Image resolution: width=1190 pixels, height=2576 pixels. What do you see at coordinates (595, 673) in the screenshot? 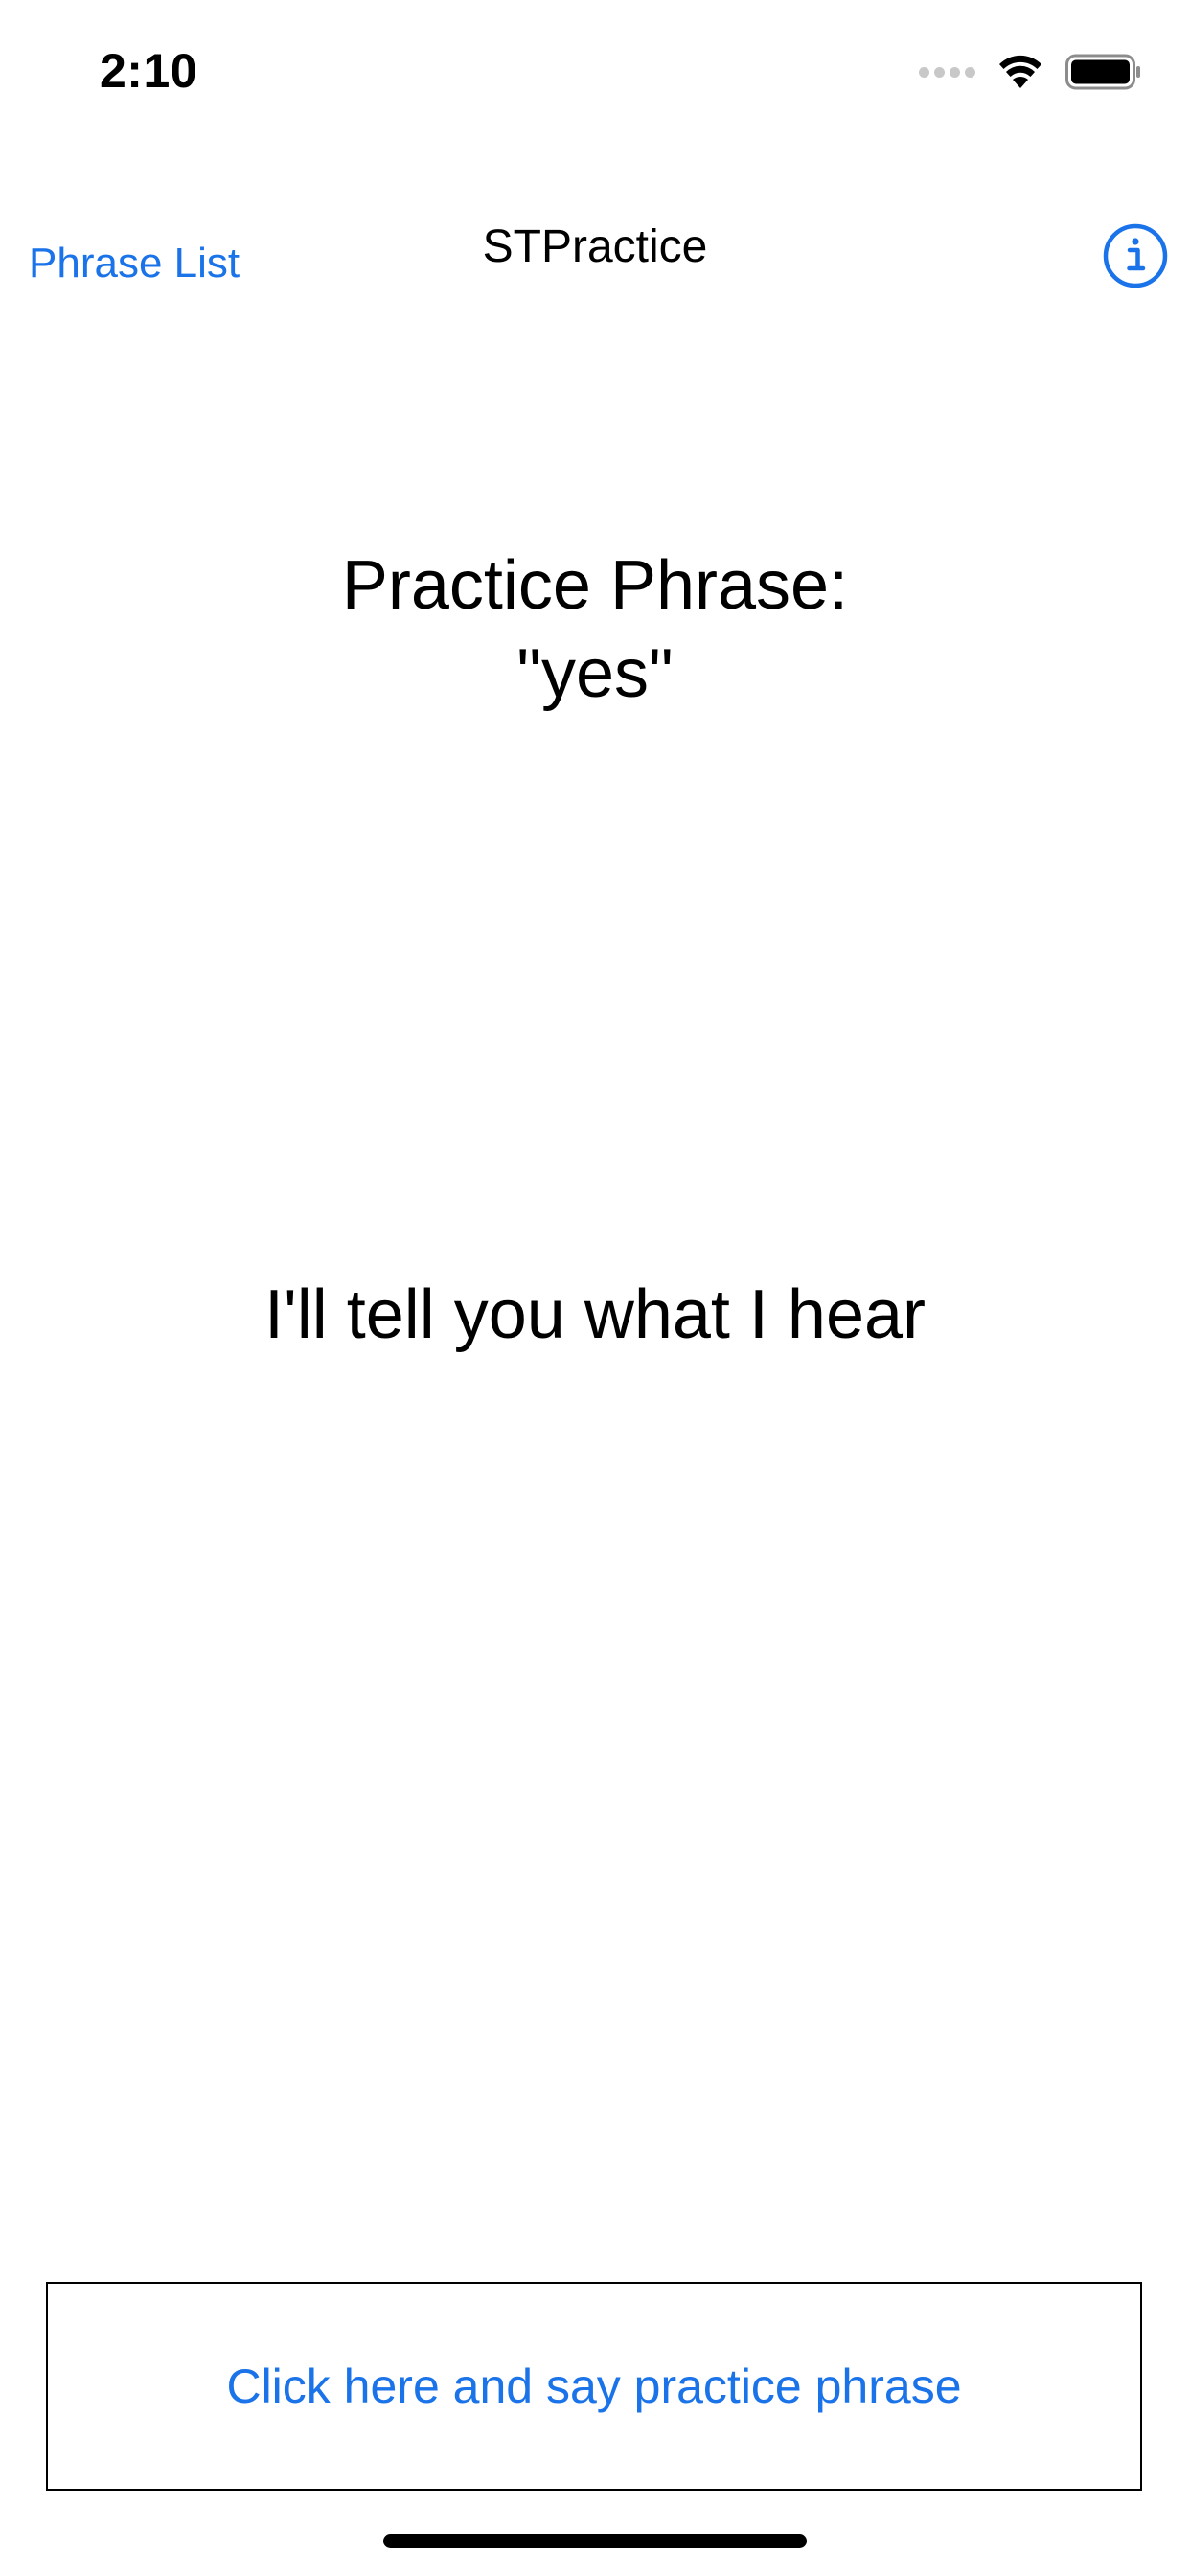
I see `practice-phrase-text: "yes"` at bounding box center [595, 673].